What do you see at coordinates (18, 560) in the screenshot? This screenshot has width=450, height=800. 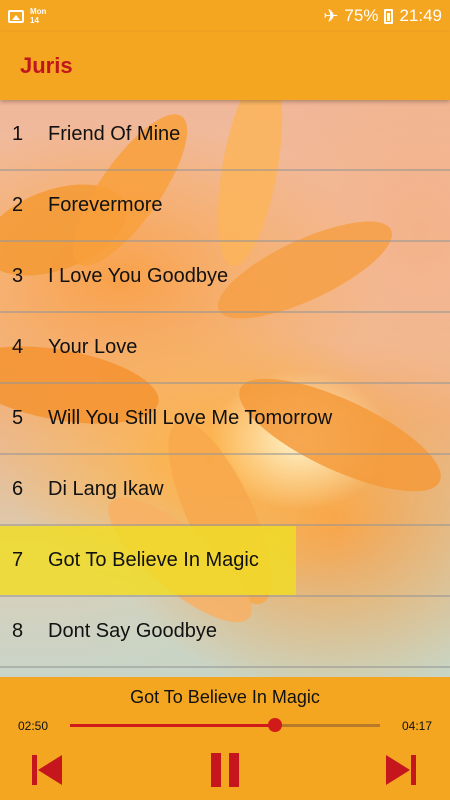 I see `track-number: 7` at bounding box center [18, 560].